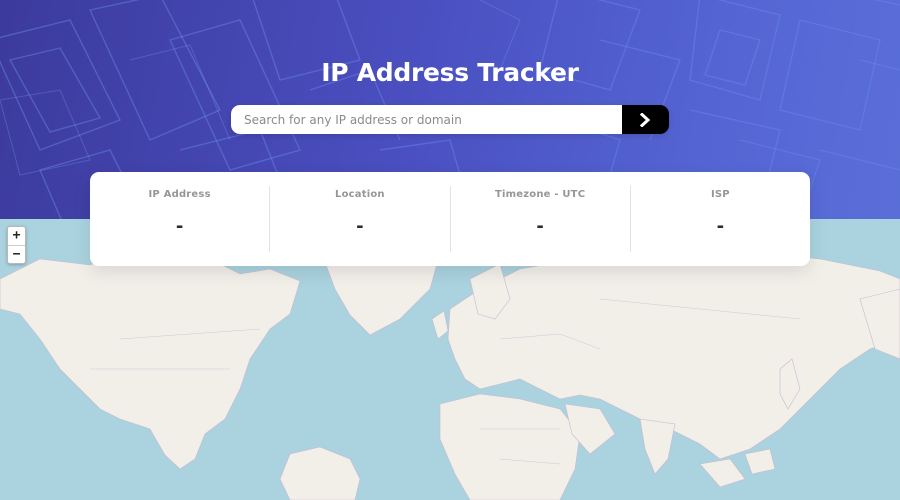 This screenshot has width=900, height=500. I want to click on search-submit-button, so click(645, 119).